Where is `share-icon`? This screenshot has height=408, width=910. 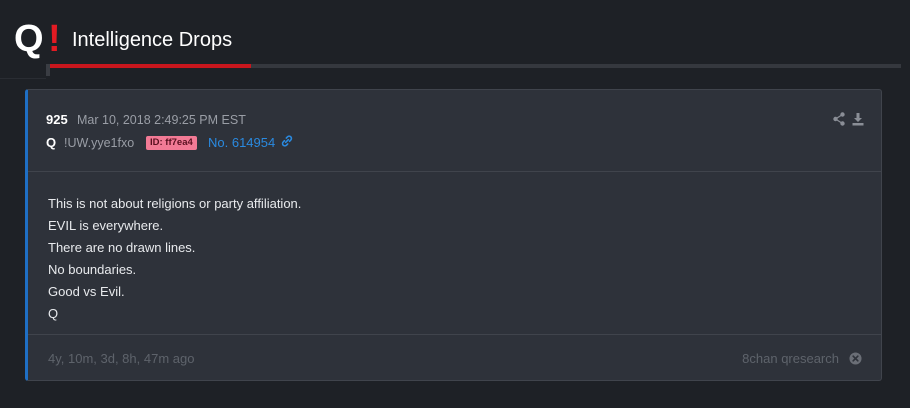 share-icon is located at coordinates (839, 119).